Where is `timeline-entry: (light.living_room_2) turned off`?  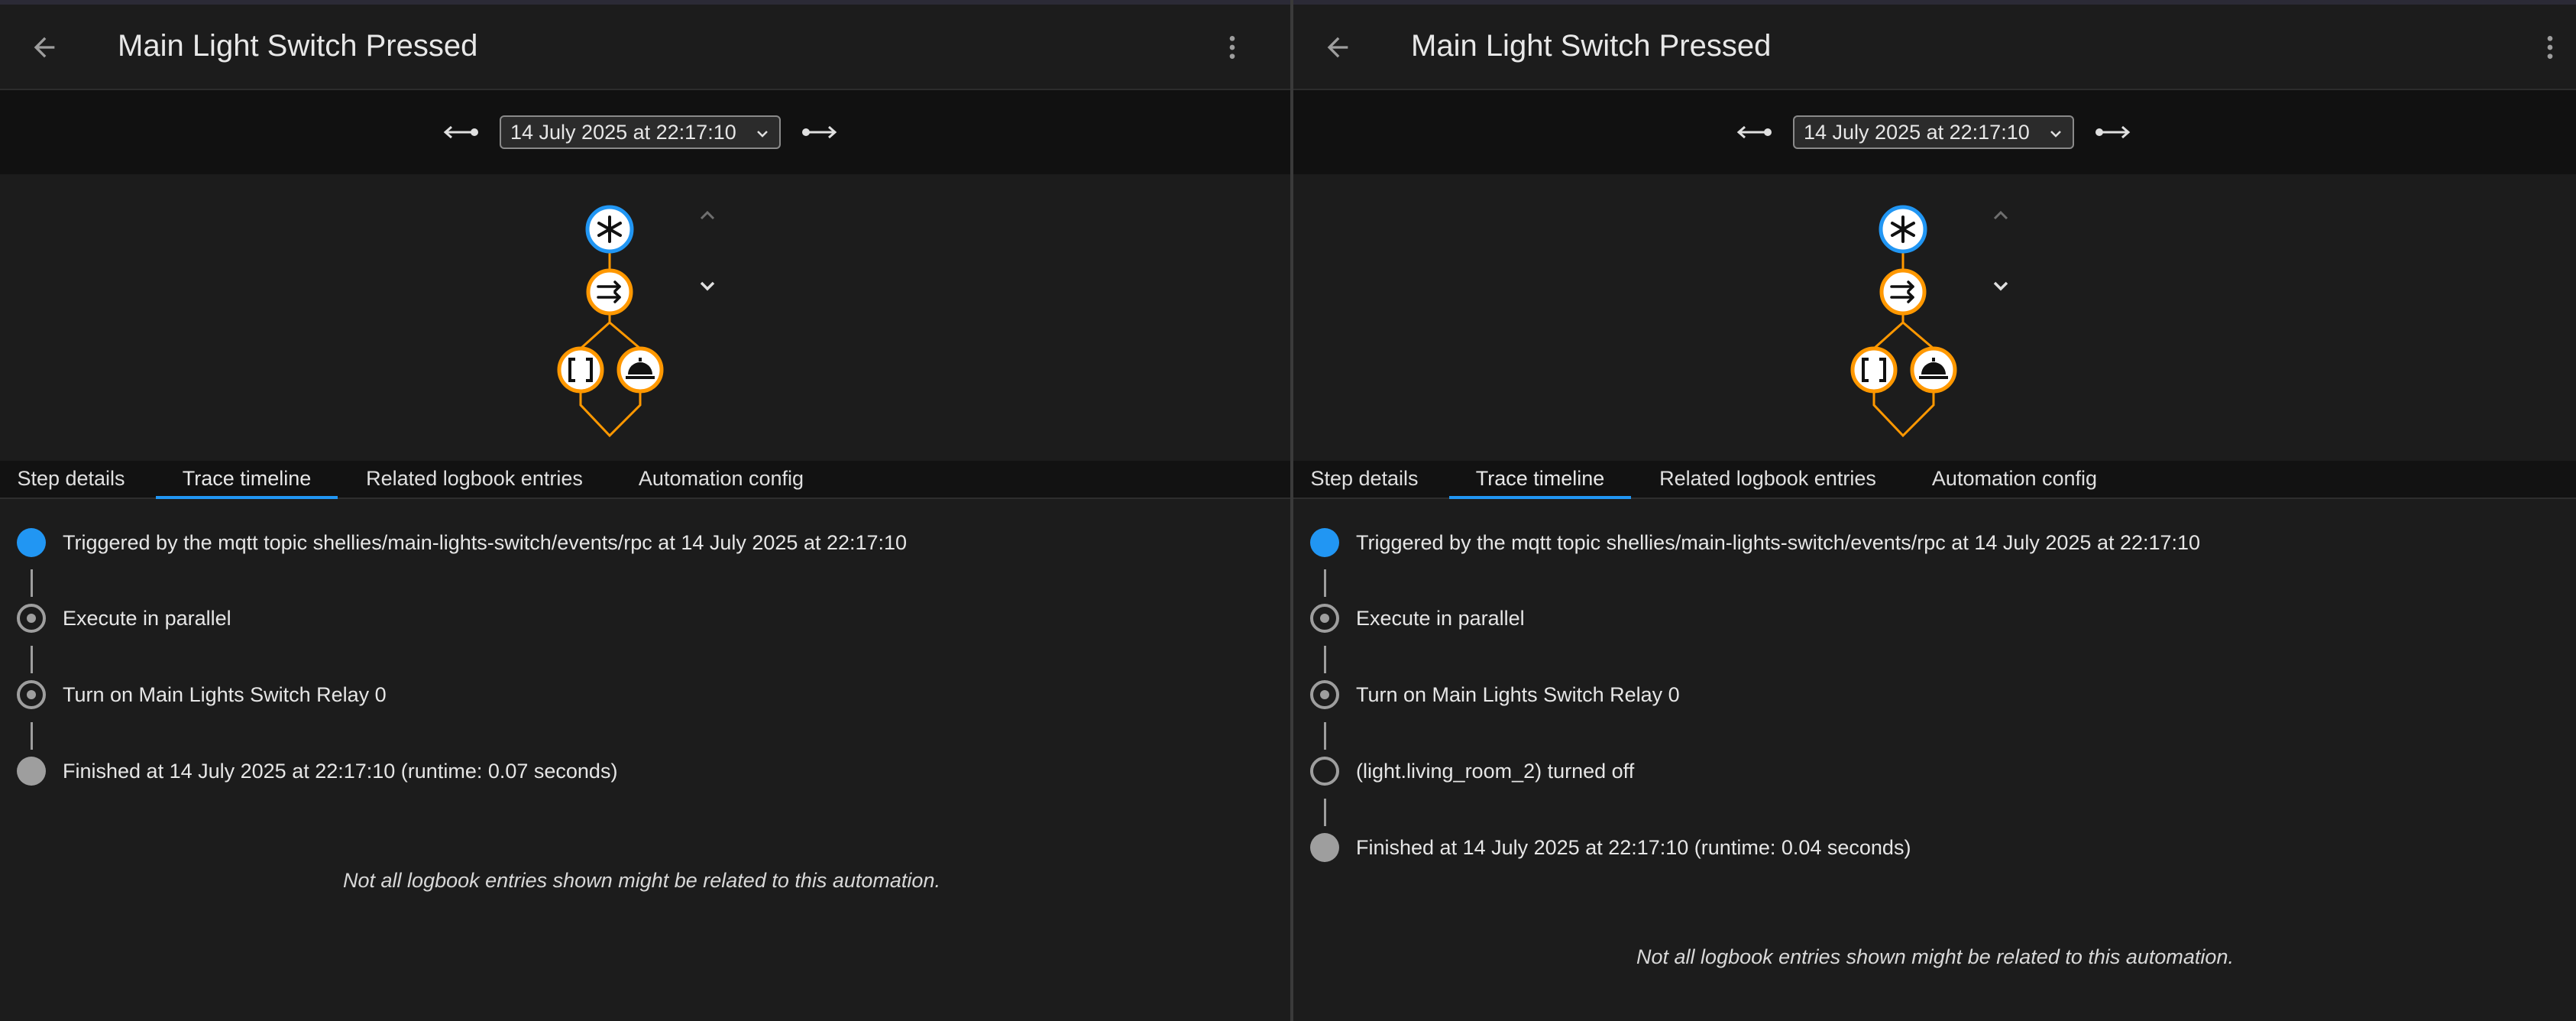
timeline-entry: (light.living_room_2) turned off is located at coordinates (1471, 771).